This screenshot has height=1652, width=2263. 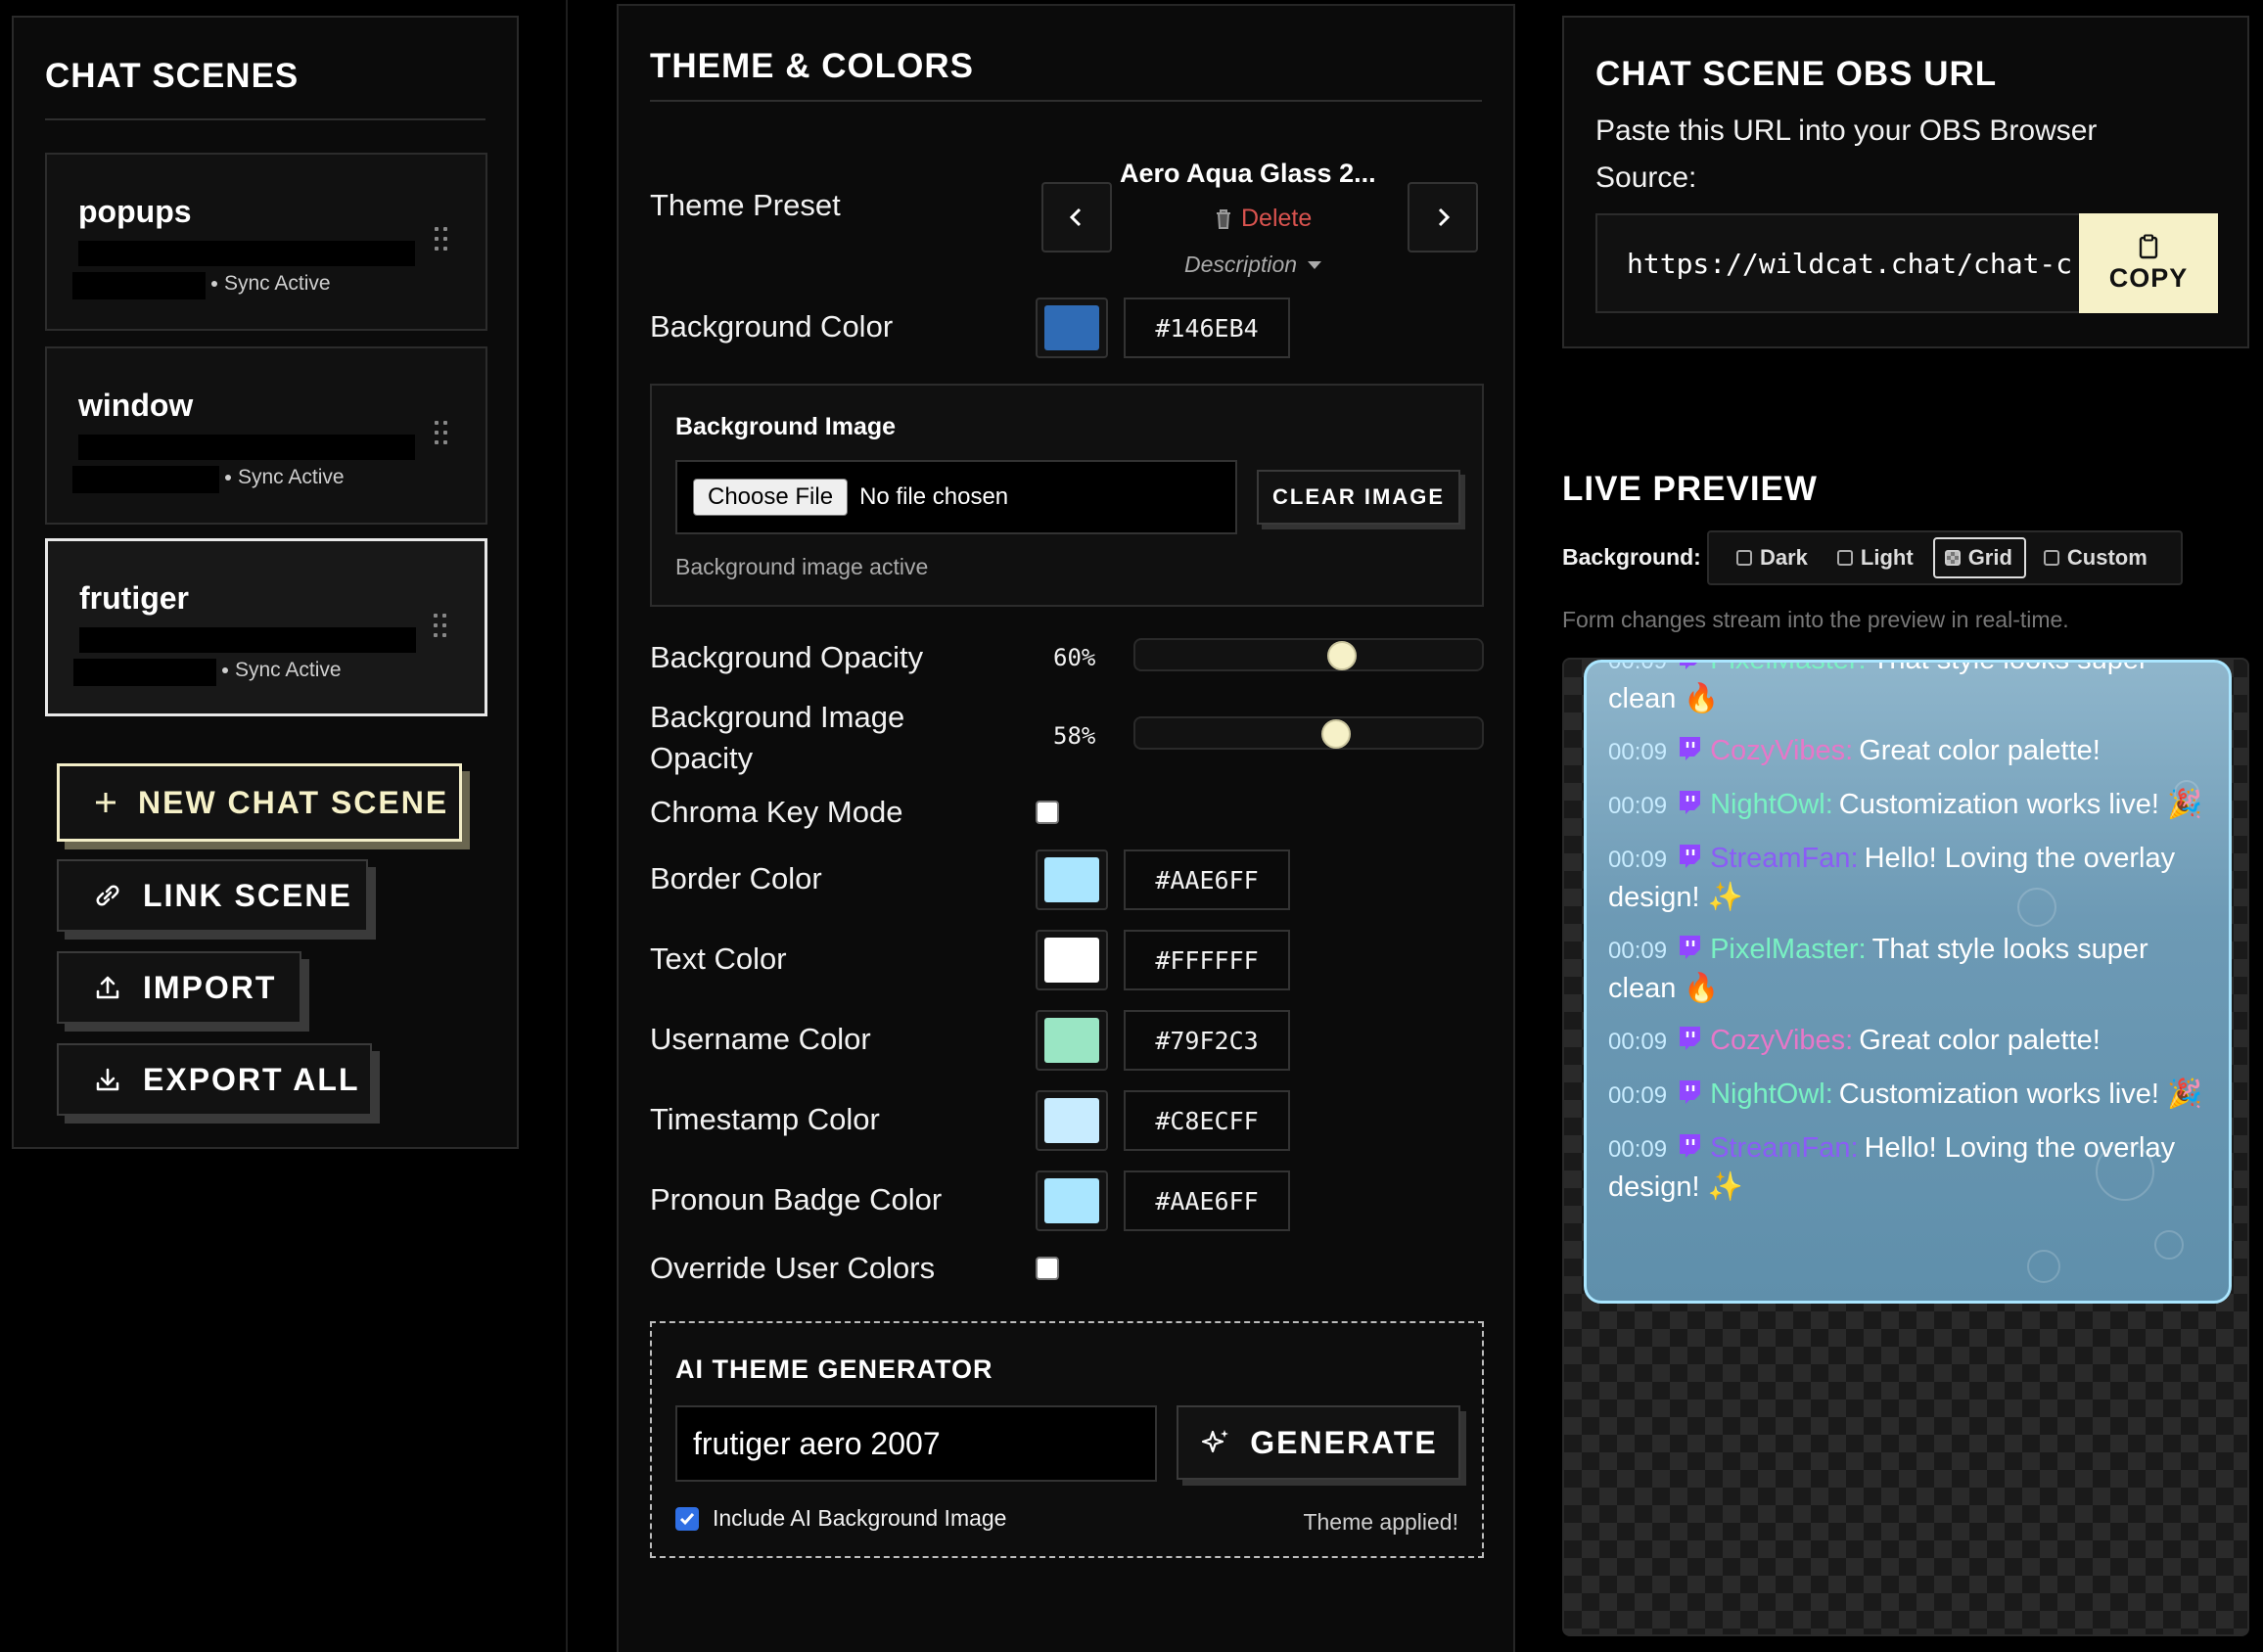 What do you see at coordinates (736, 878) in the screenshot?
I see `border-color-label: Border Color` at bounding box center [736, 878].